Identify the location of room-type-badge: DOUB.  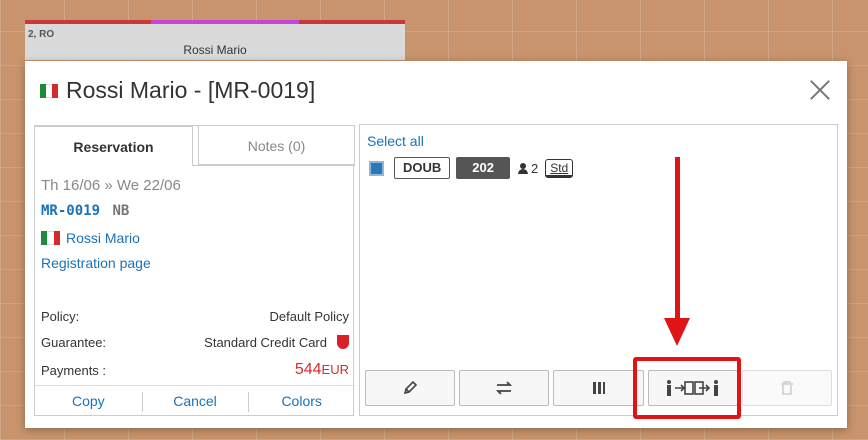
(422, 168).